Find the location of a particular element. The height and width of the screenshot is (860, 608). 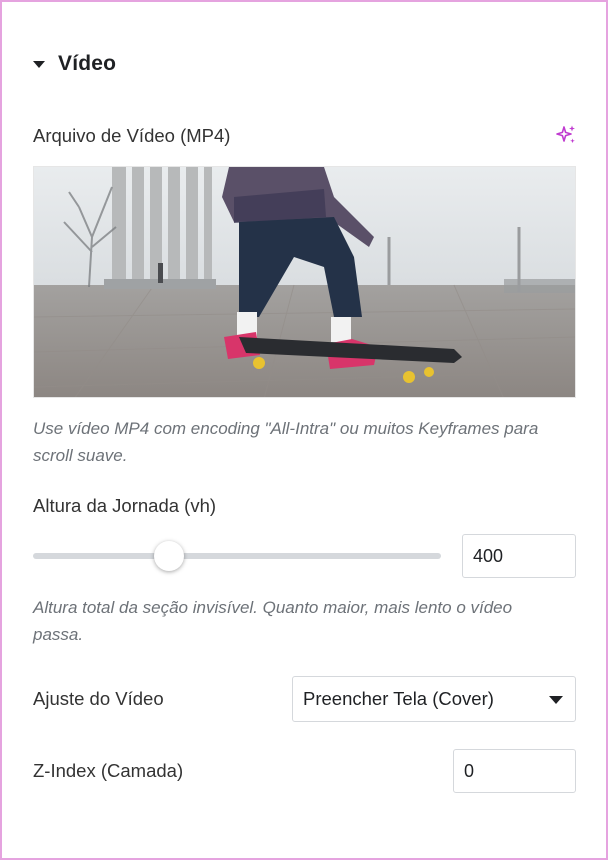

z-index-input is located at coordinates (514, 771).